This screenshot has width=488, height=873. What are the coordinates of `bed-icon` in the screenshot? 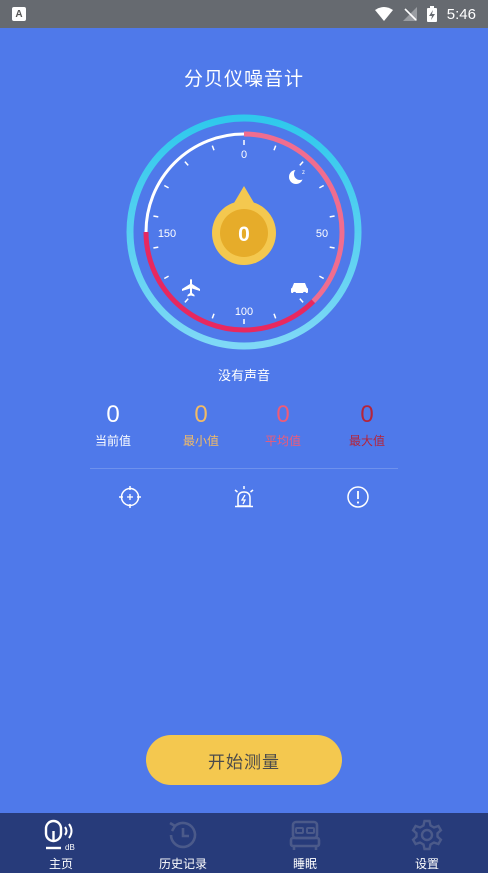 It's located at (305, 835).